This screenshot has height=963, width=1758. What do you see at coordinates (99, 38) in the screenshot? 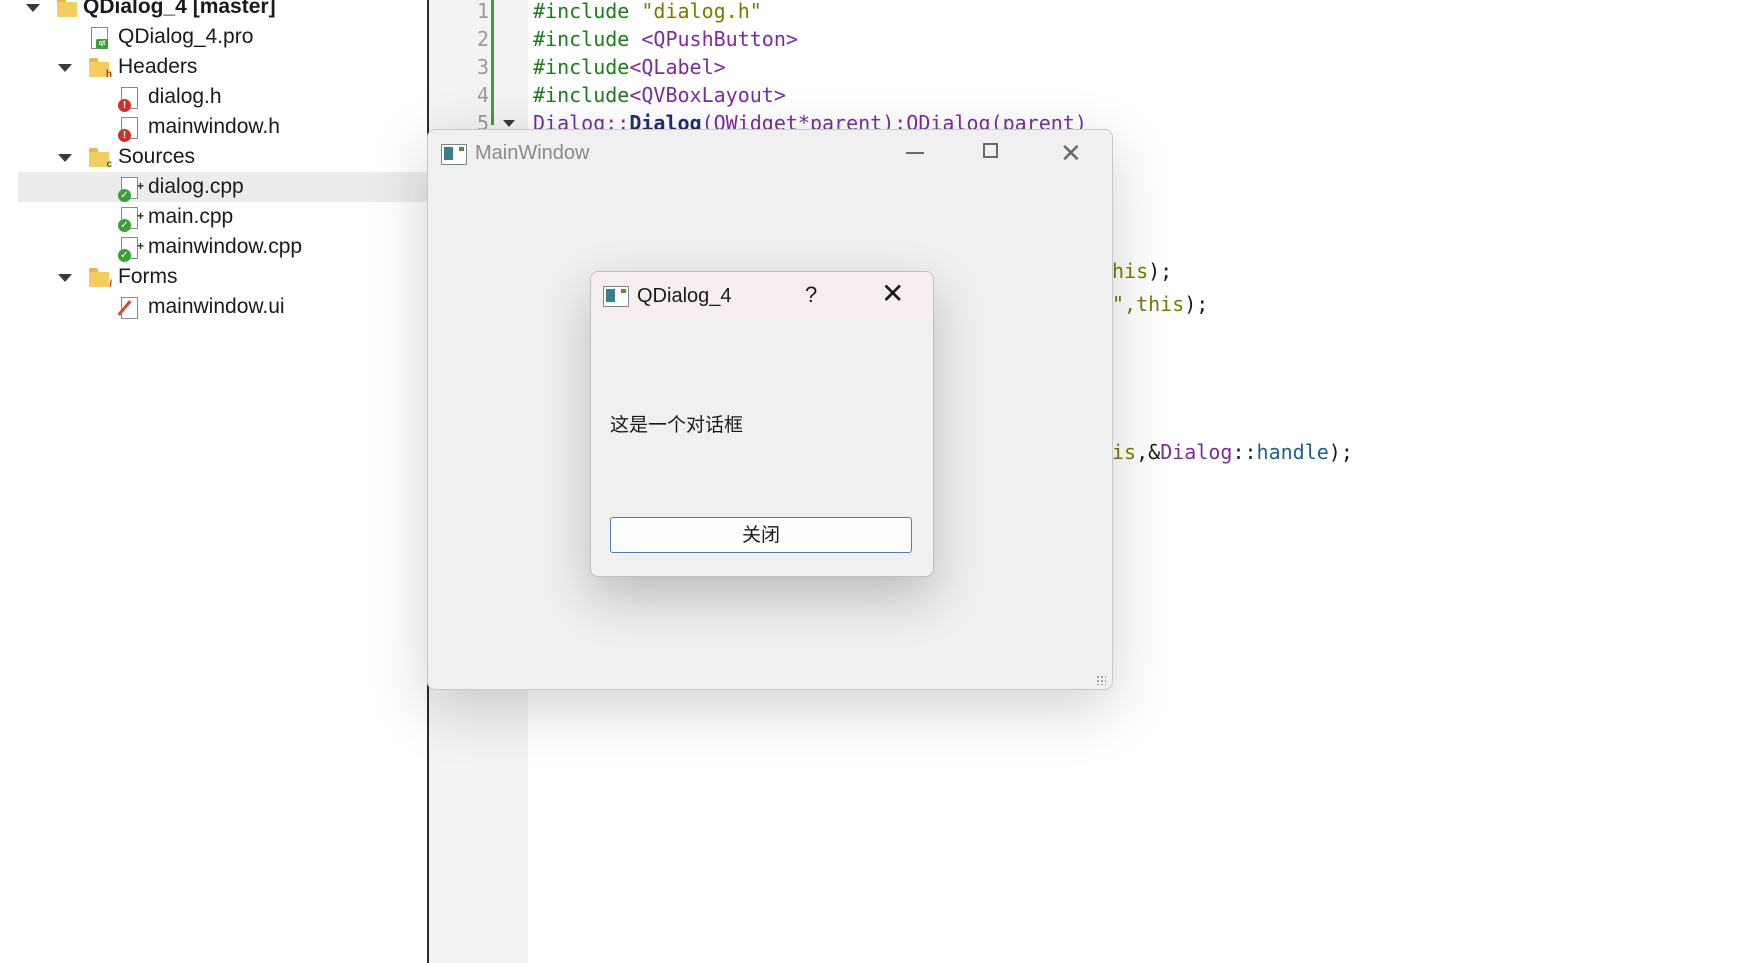
I see `qt-project-file-icon: qt` at bounding box center [99, 38].